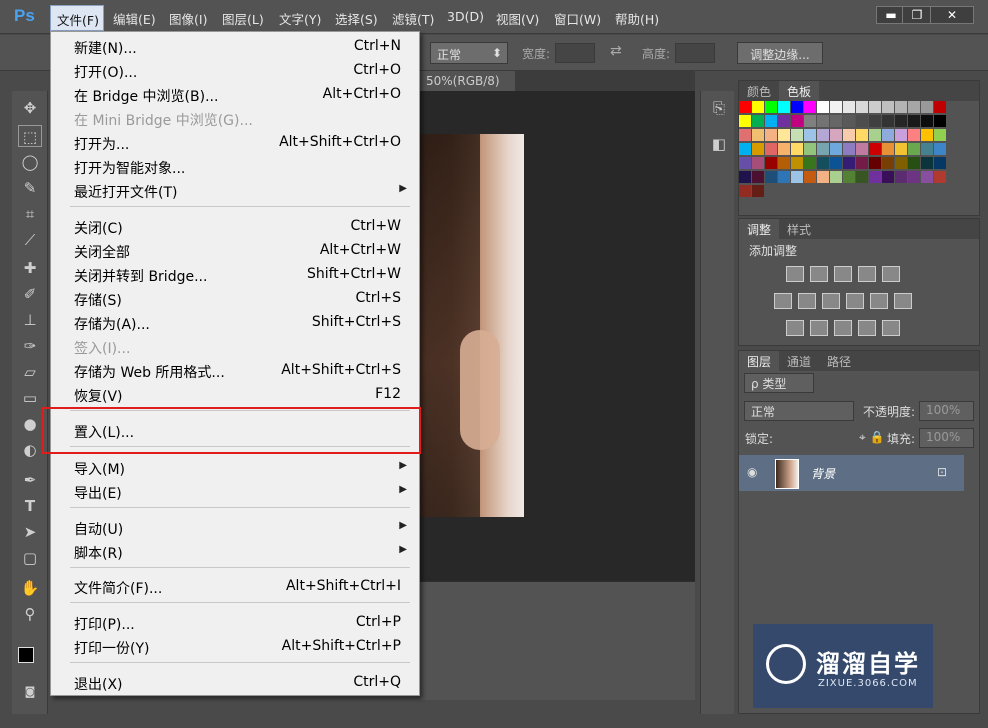  What do you see at coordinates (237, 623) in the screenshot?
I see `menu-item-print: 打印(P)... Ctrl+P` at bounding box center [237, 623].